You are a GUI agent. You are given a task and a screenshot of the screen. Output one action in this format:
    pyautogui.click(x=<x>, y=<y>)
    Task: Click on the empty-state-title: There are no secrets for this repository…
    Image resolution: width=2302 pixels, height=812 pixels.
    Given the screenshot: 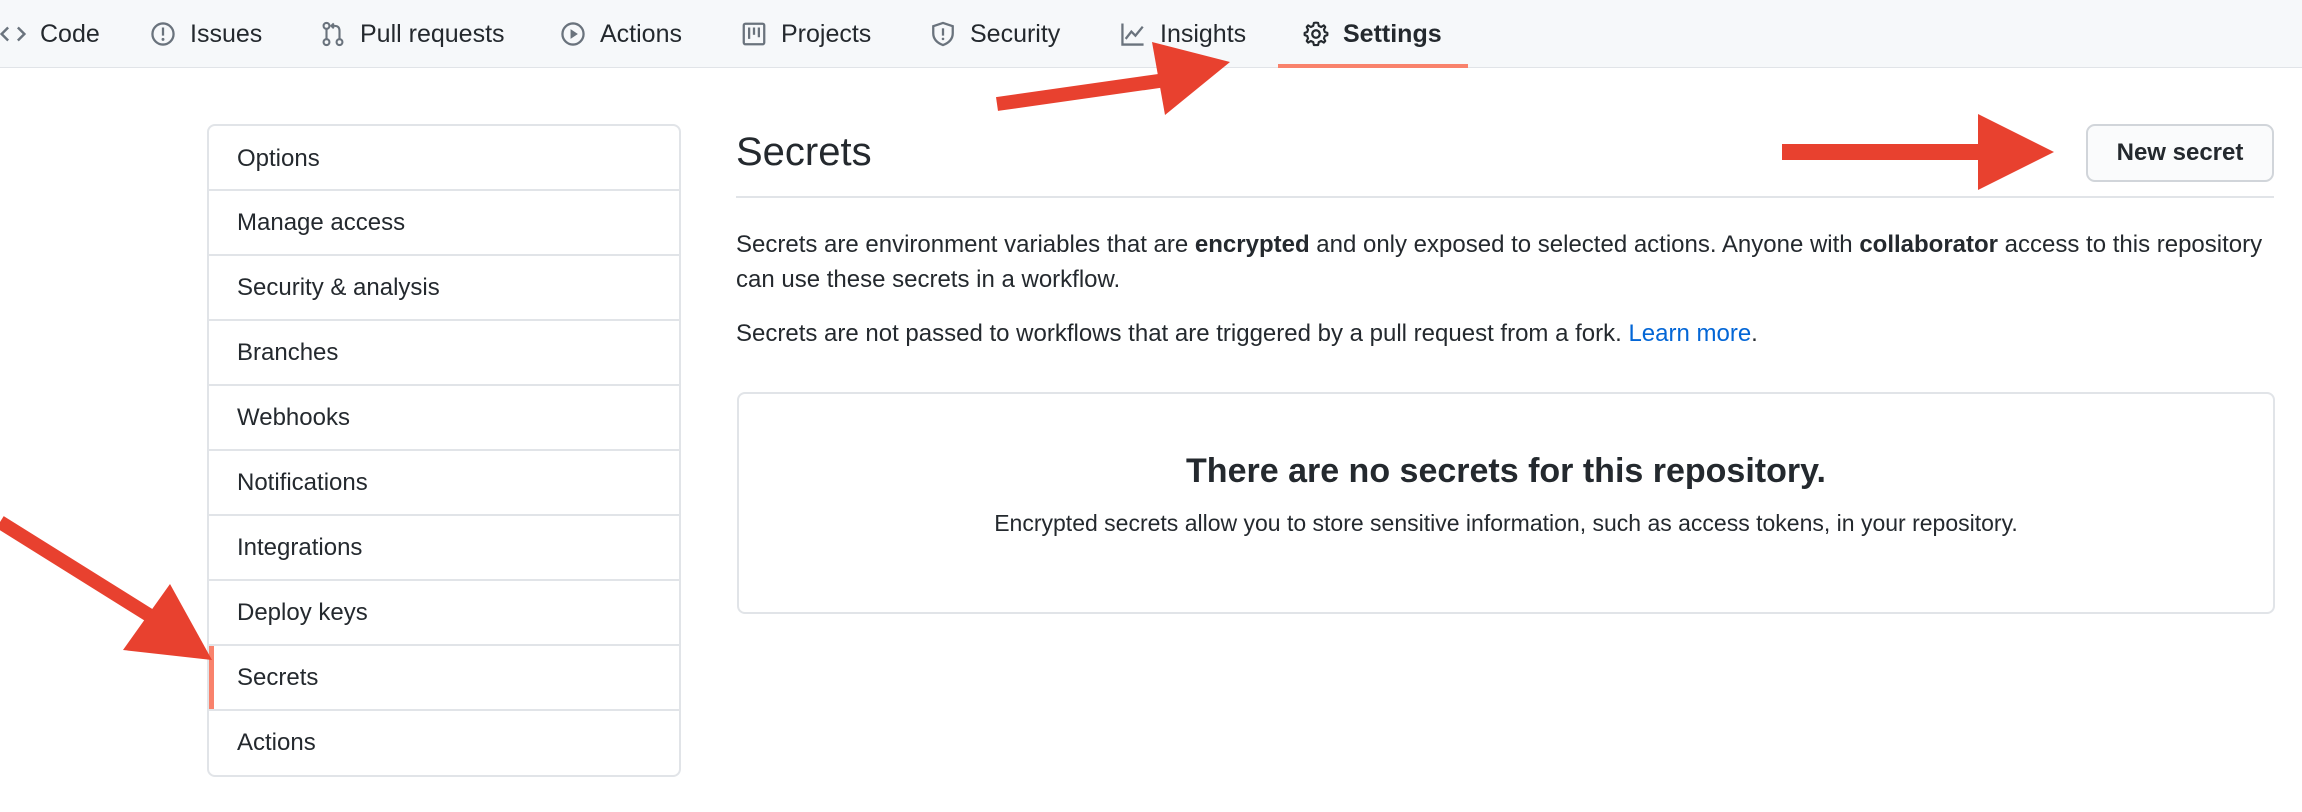 What is the action you would take?
    pyautogui.click(x=1506, y=471)
    